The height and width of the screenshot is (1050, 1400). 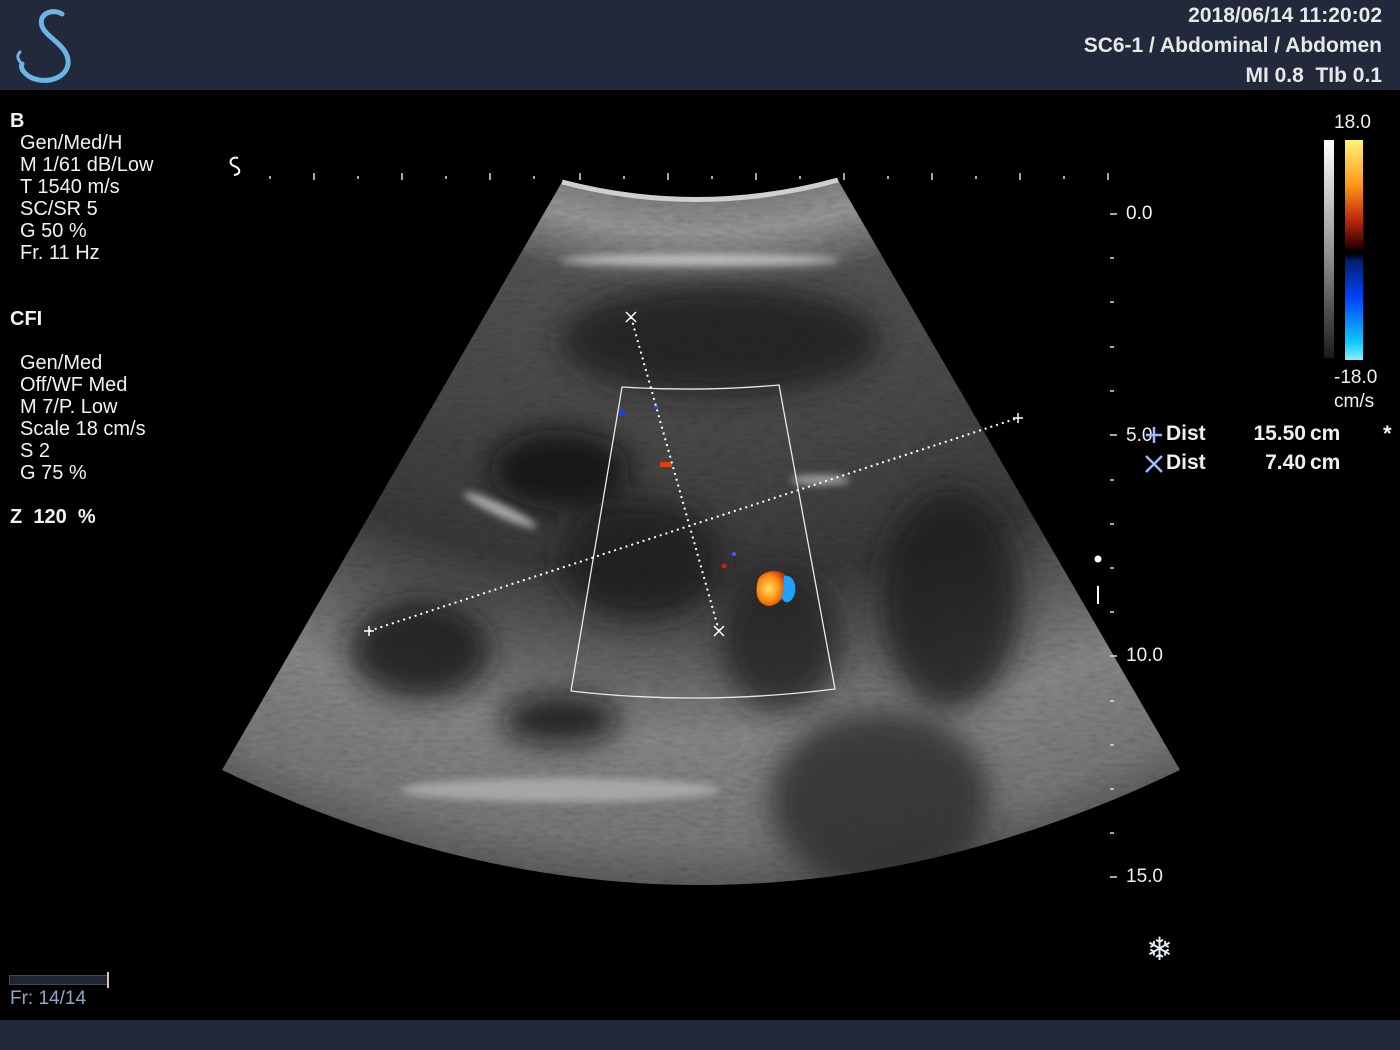 I want to click on b-param: Fr. 11 Hz, so click(x=60, y=253).